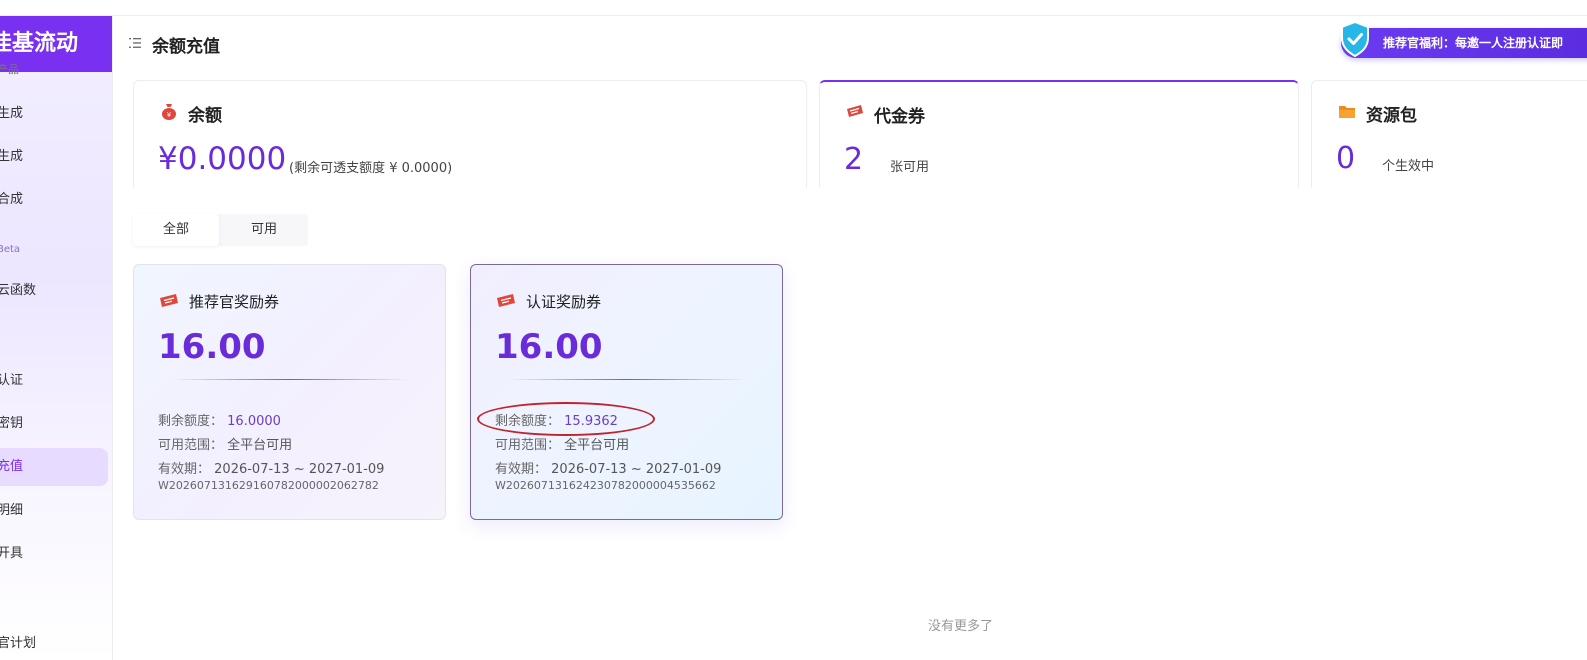 Image resolution: width=1587 pixels, height=660 pixels. Describe the element at coordinates (54, 200) in the screenshot. I see `sidebar-item-synthesis: 合成` at that location.